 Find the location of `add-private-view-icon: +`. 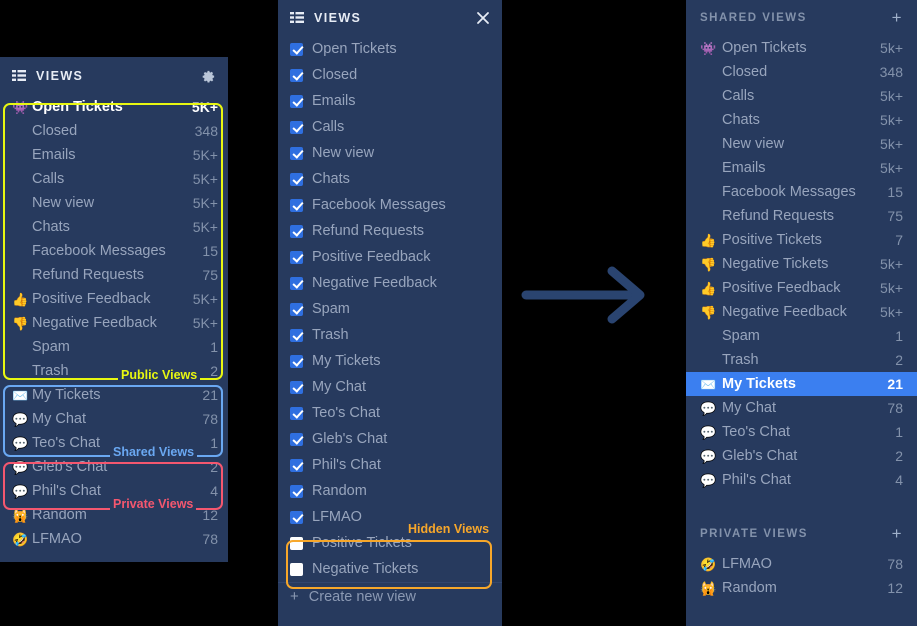

add-private-view-icon: + is located at coordinates (897, 534).